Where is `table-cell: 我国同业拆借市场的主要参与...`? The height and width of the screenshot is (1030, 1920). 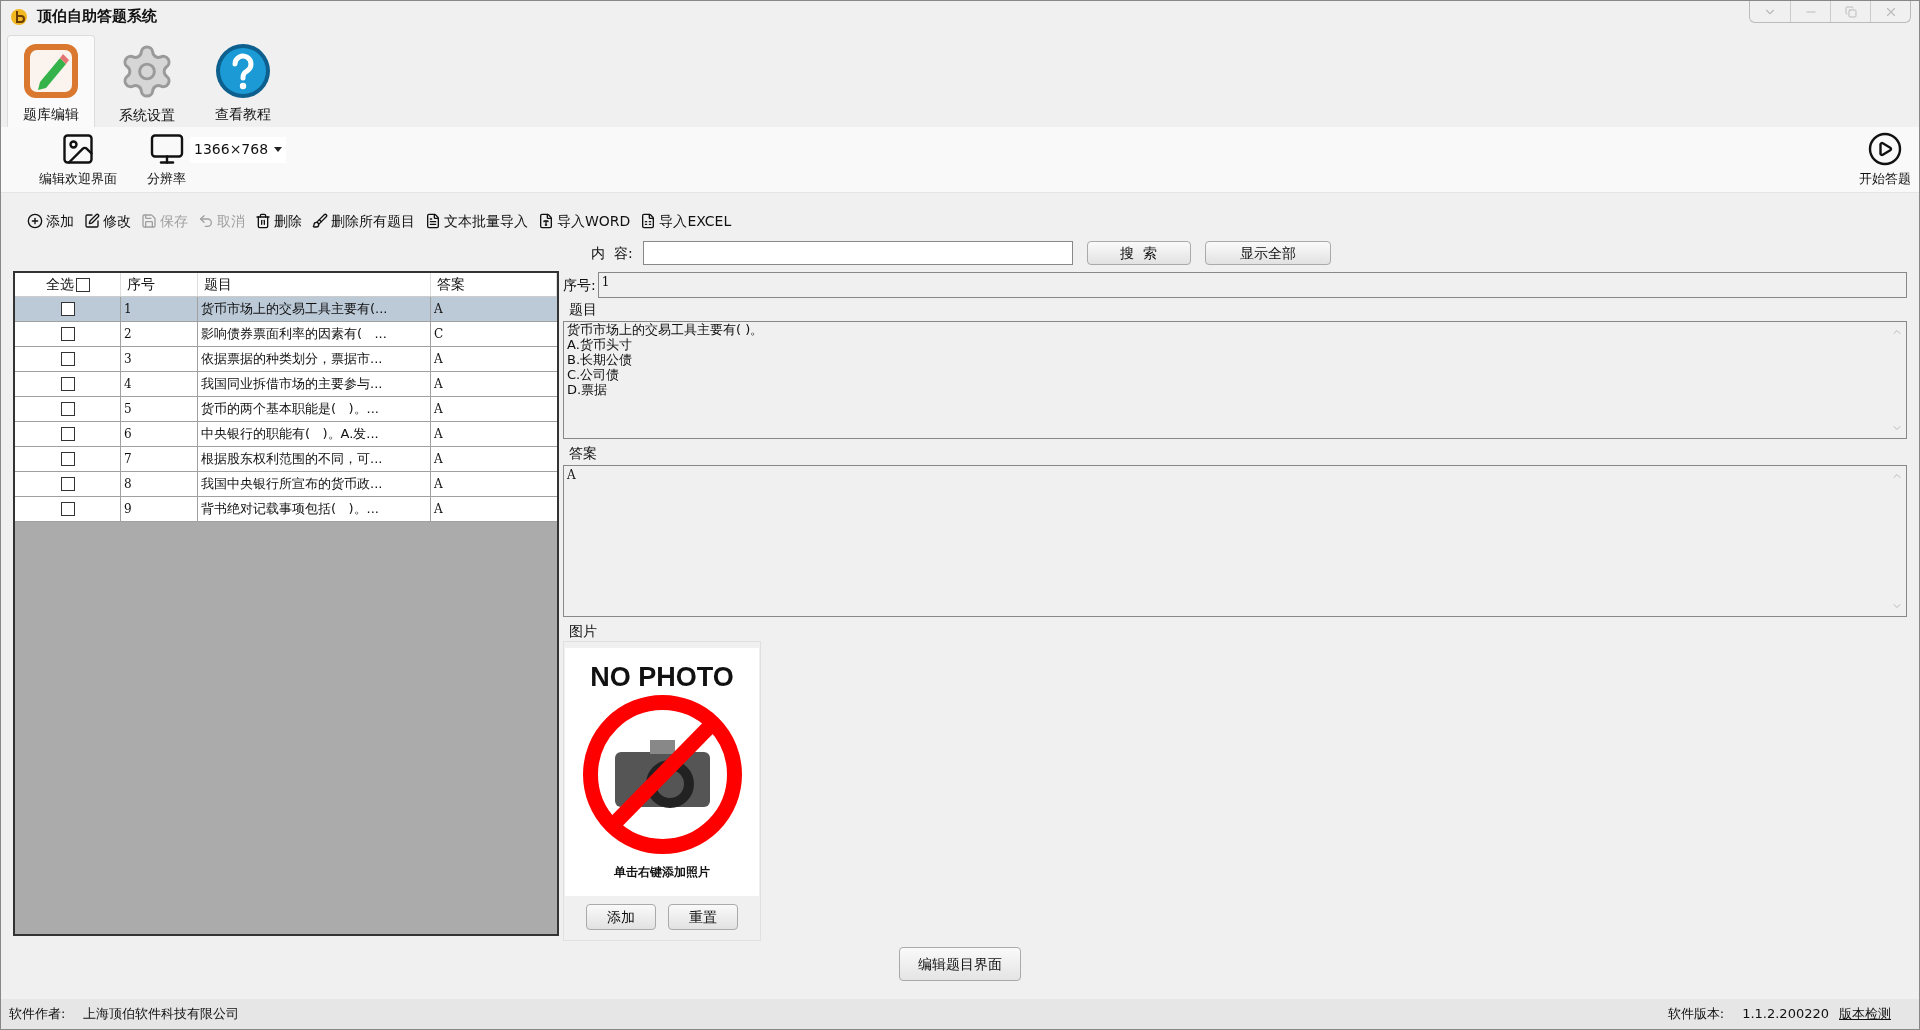
table-cell: 我国同业拆借市场的主要参与... is located at coordinates (314, 384).